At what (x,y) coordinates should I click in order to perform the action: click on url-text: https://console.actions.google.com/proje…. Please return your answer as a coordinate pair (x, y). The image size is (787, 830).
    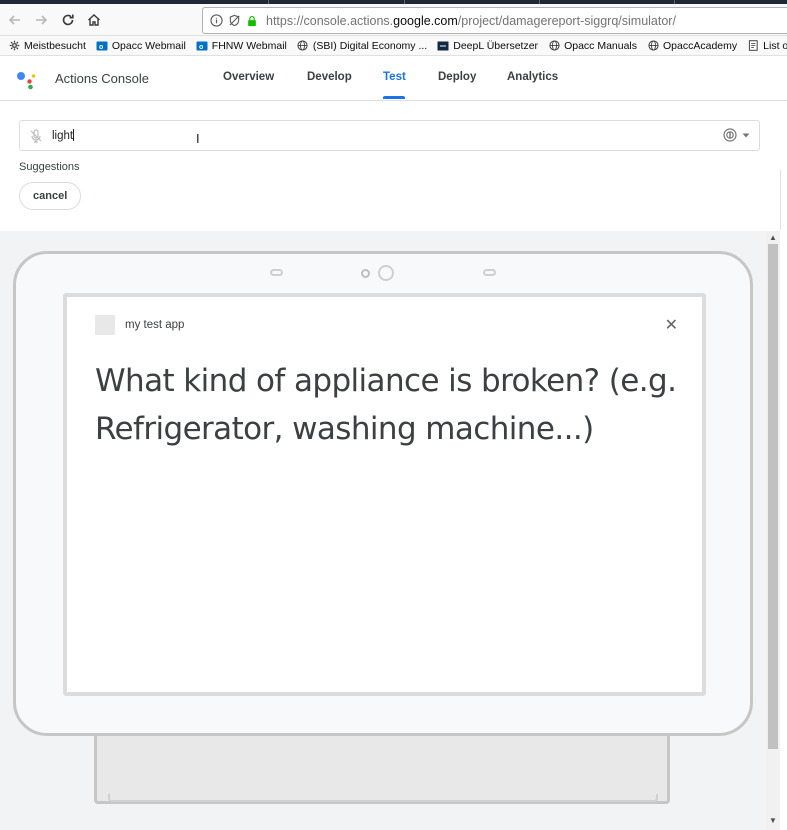
    Looking at the image, I should click on (471, 20).